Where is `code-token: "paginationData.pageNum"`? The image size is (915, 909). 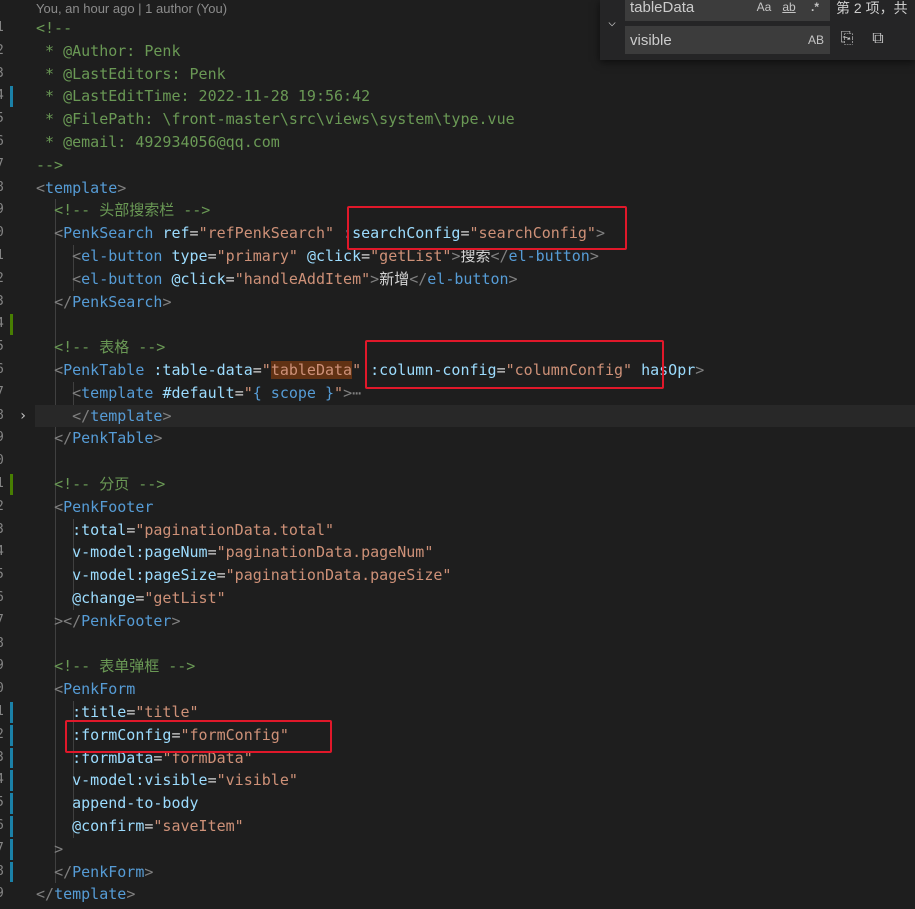
code-token: "paginationData.pageNum" is located at coordinates (325, 552).